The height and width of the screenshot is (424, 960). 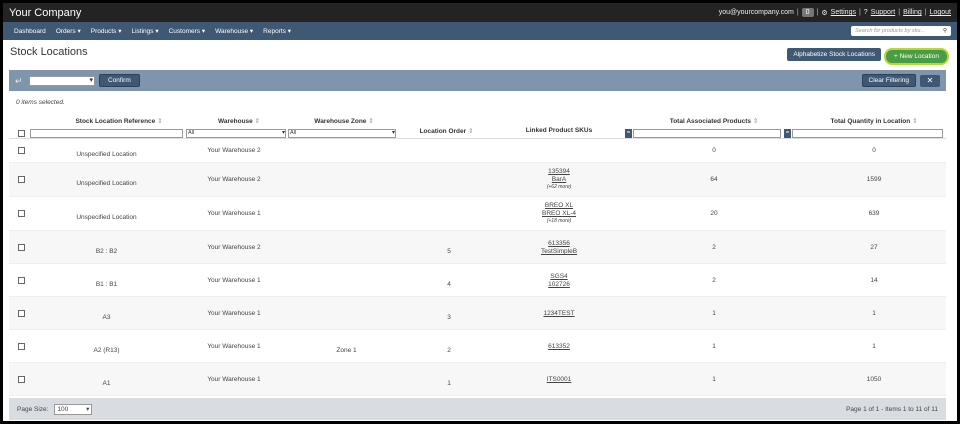 I want to click on cell-total-products: 0, so click(x=714, y=150).